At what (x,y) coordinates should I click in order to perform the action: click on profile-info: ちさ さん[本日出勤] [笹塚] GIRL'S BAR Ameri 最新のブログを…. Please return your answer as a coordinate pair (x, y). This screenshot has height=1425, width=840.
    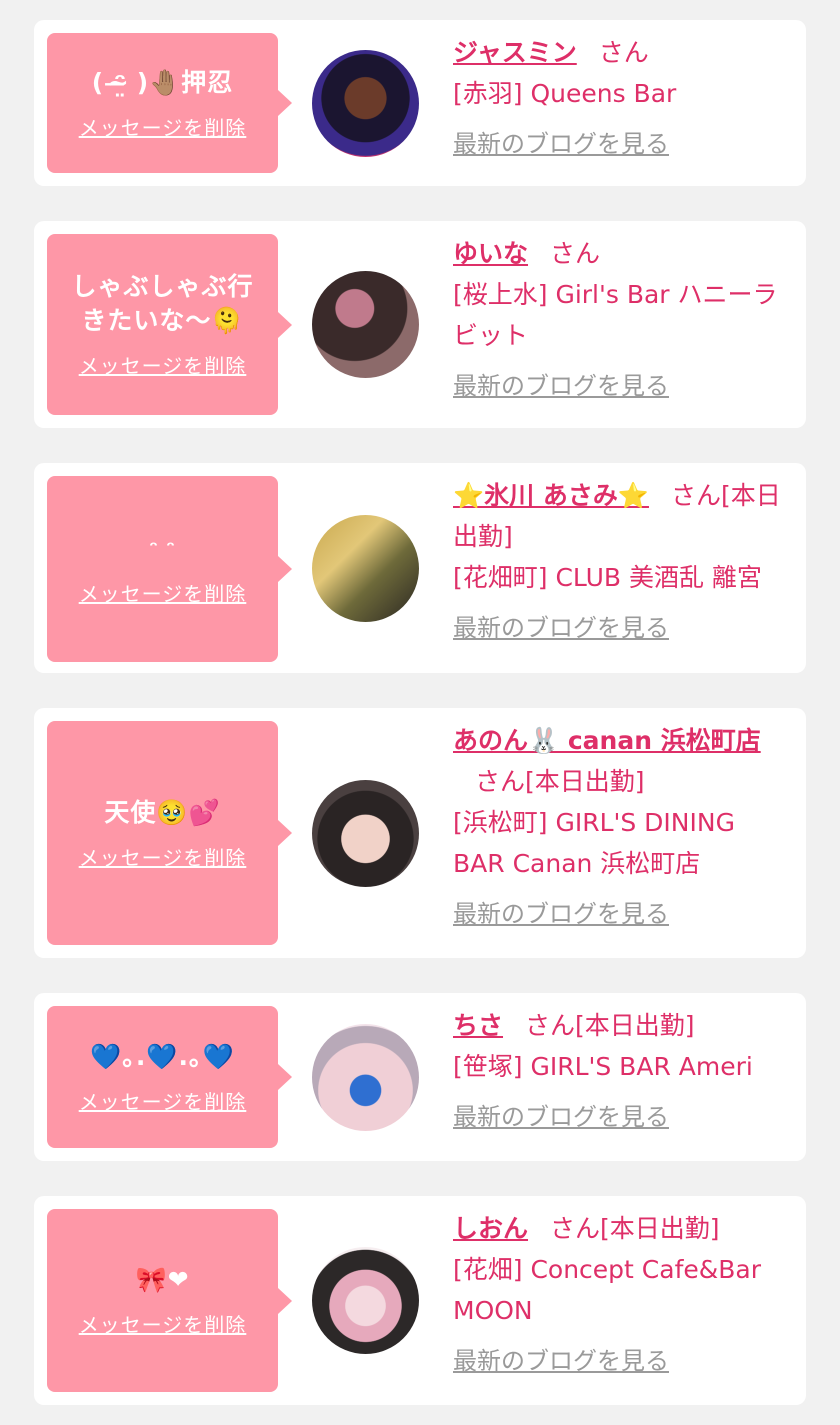
    Looking at the image, I should click on (623, 1071).